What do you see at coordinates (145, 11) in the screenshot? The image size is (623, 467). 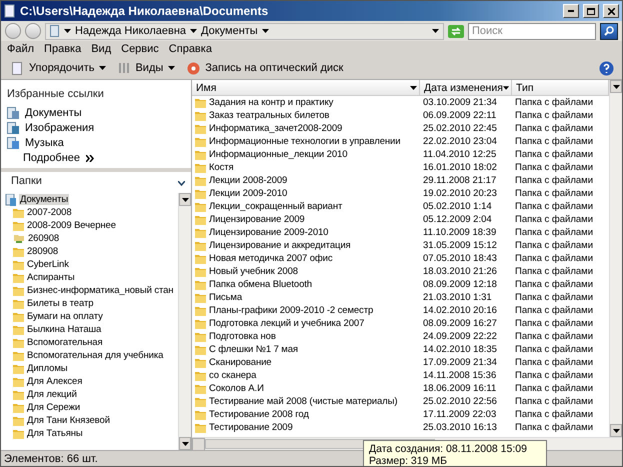 I see `window-title: C:\Users\Надежда Николаевна\Documents` at bounding box center [145, 11].